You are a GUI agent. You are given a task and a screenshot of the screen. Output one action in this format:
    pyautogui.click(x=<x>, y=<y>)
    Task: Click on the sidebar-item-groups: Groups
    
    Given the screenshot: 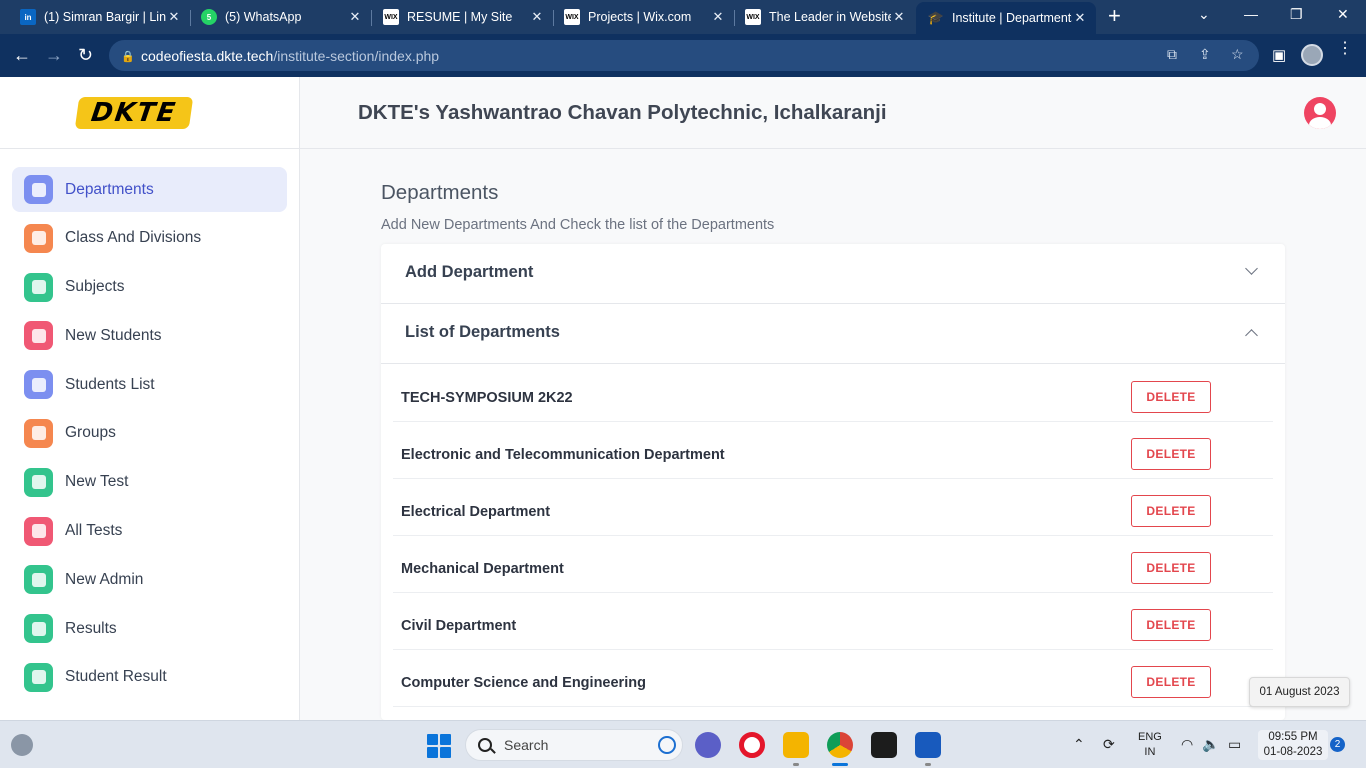 What is the action you would take?
    pyautogui.click(x=149, y=433)
    